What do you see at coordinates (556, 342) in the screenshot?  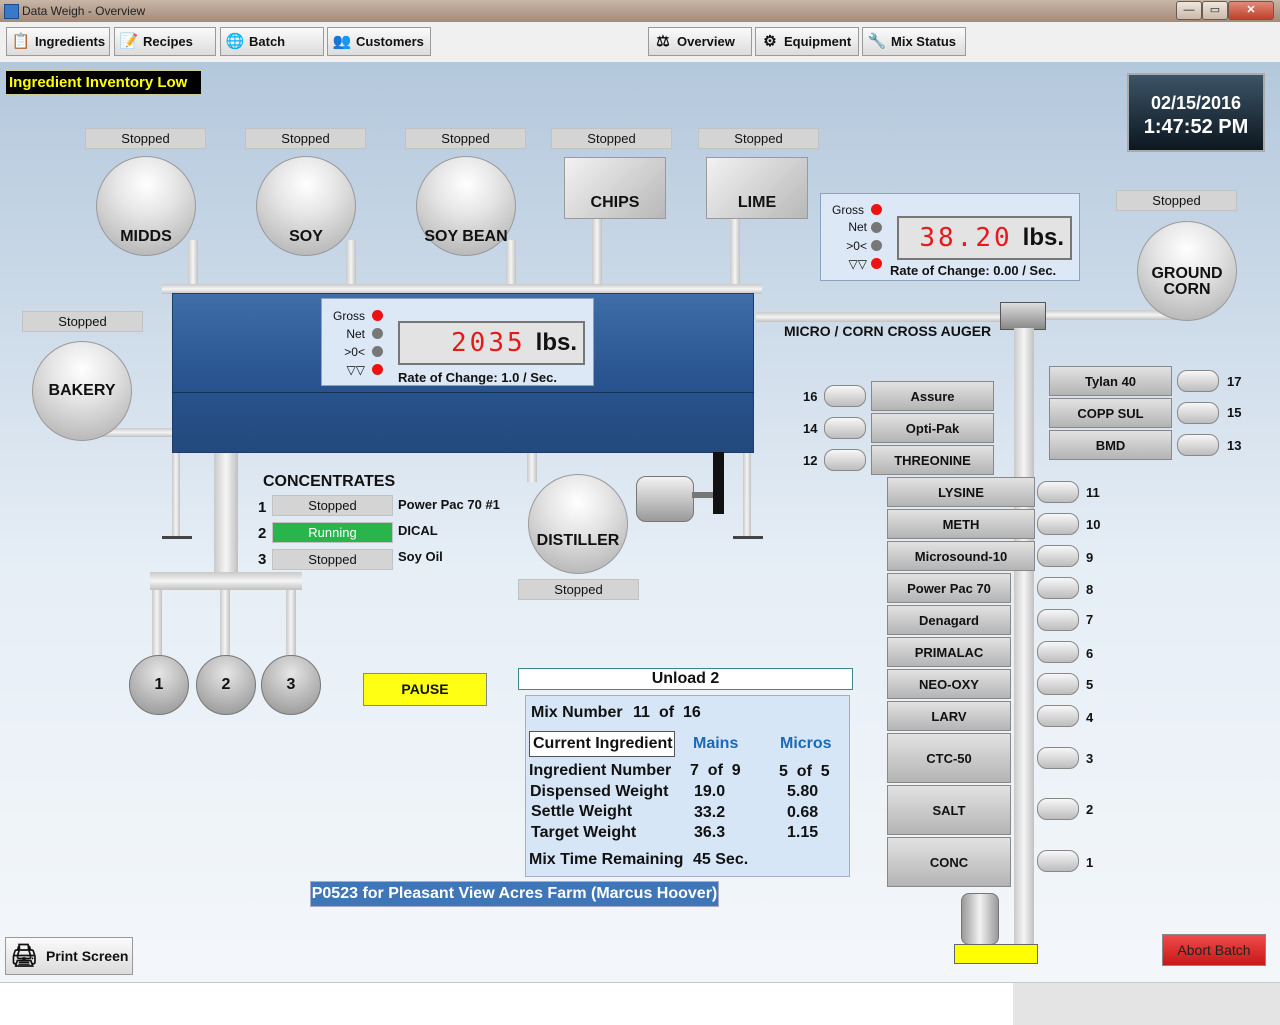 I see `main-weight-unit: lbs.` at bounding box center [556, 342].